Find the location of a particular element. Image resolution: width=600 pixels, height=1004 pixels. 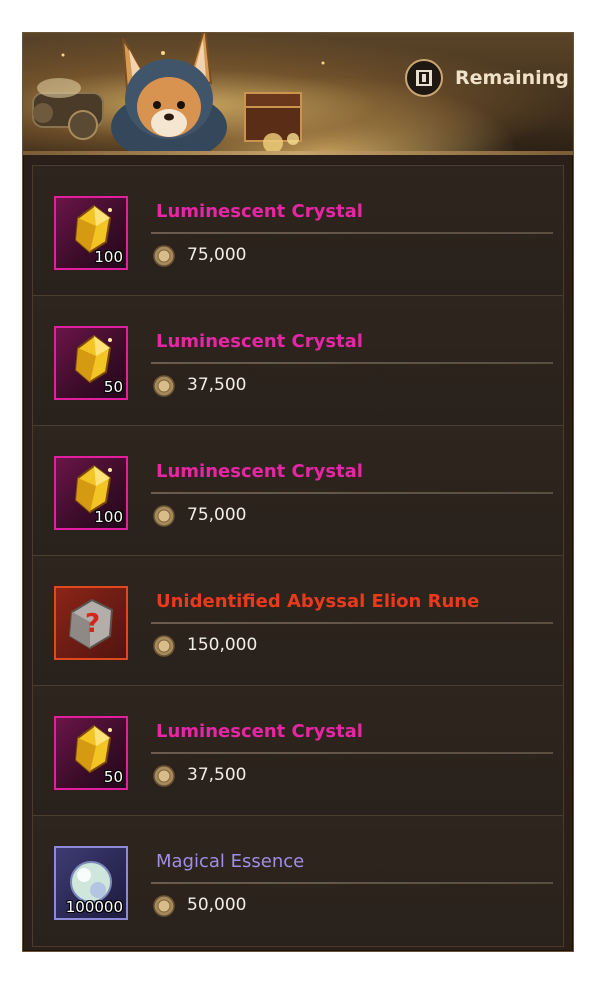

bracket-box-icon is located at coordinates (424, 78).